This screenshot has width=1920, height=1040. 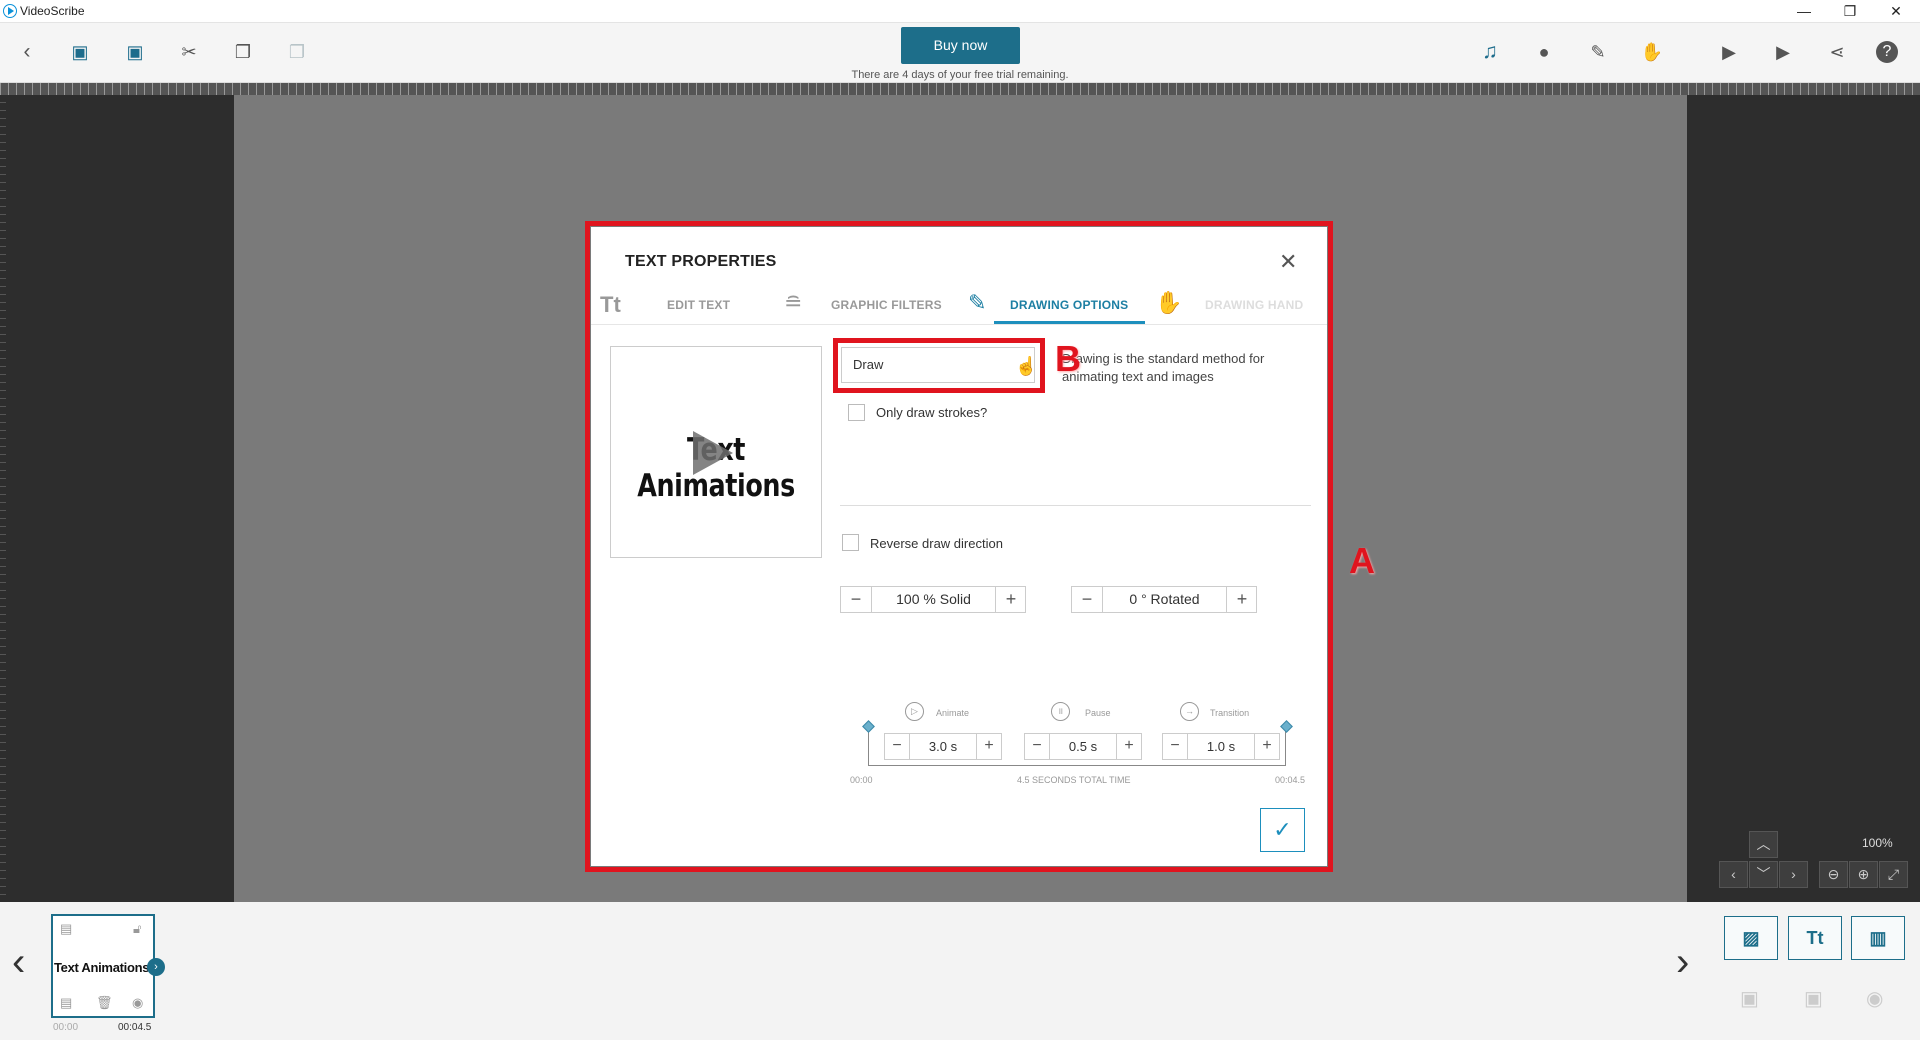 I want to click on zoom-out-icon: ⊖, so click(x=1833, y=874).